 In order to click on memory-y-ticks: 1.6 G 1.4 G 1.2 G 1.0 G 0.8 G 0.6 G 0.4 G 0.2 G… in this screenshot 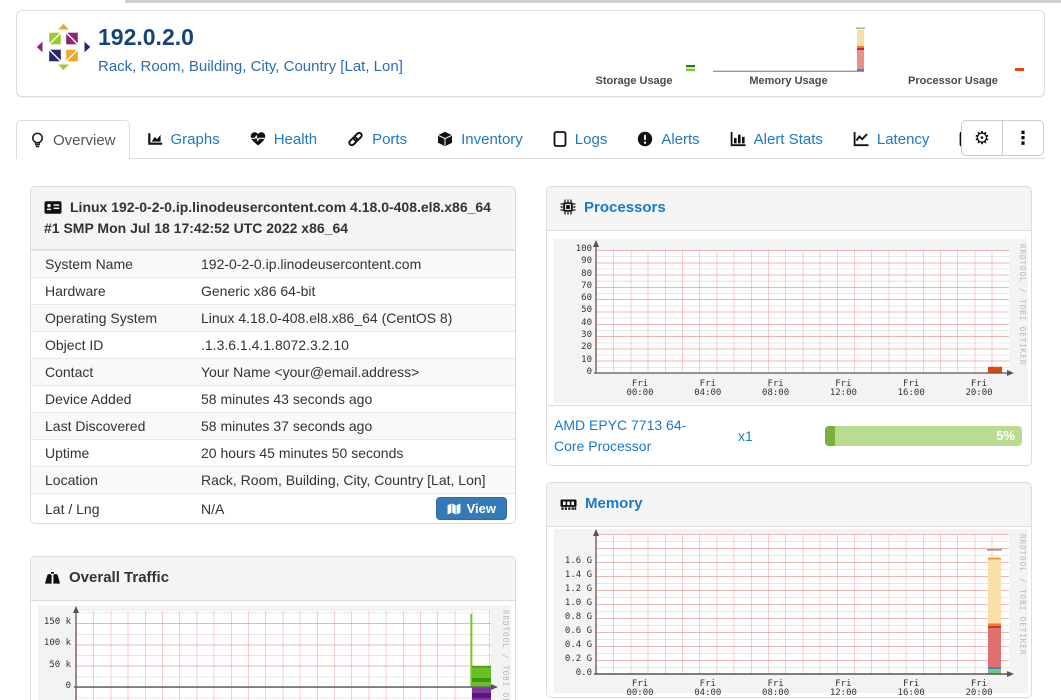, I will do `click(573, 617)`.